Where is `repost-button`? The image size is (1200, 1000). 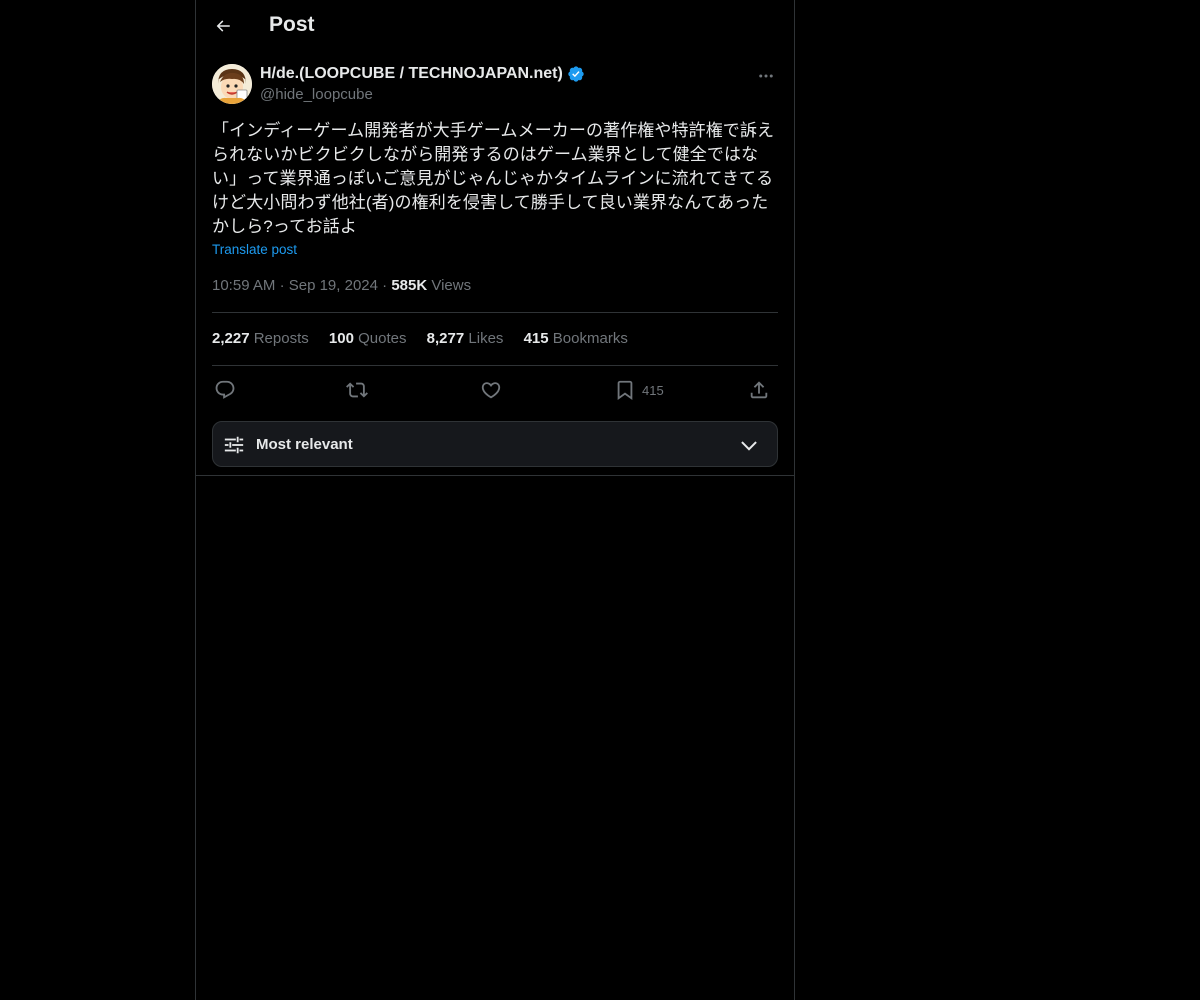 repost-button is located at coordinates (357, 390).